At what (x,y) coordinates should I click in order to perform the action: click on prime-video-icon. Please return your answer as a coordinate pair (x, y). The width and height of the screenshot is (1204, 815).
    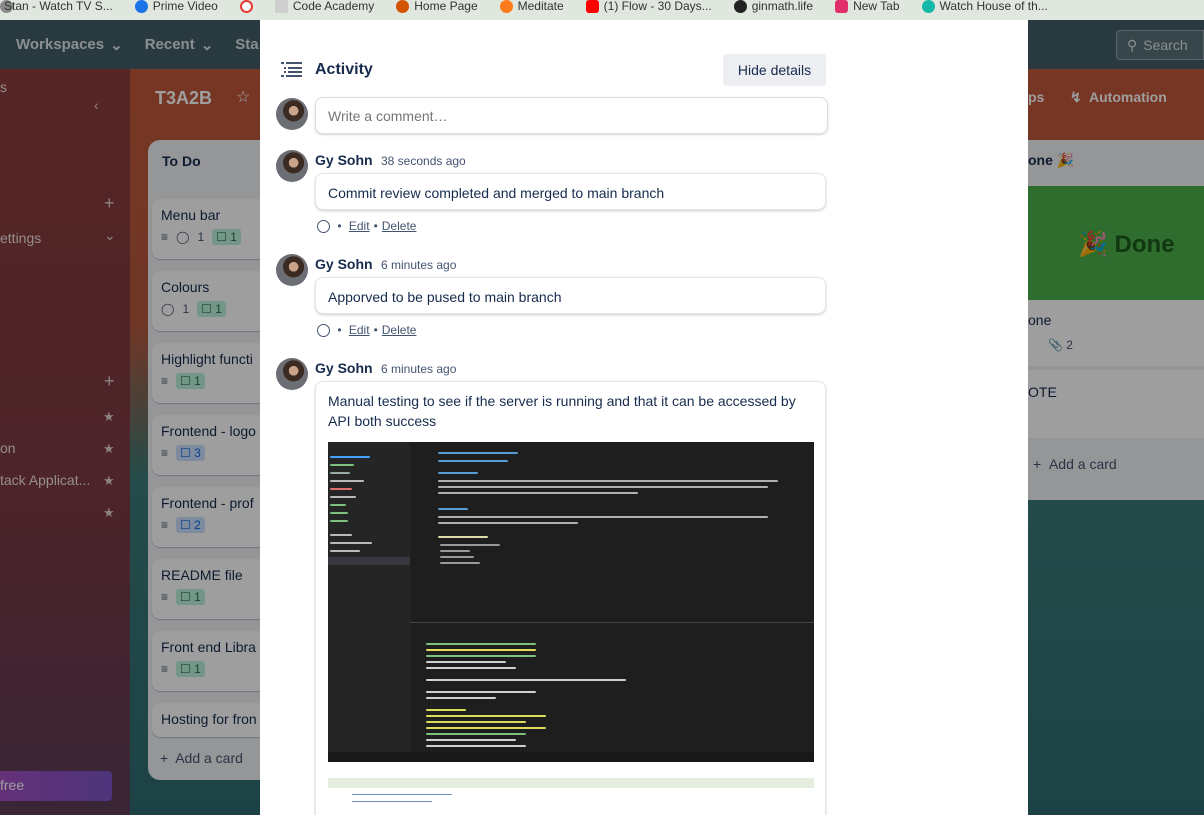
    Looking at the image, I should click on (141, 6).